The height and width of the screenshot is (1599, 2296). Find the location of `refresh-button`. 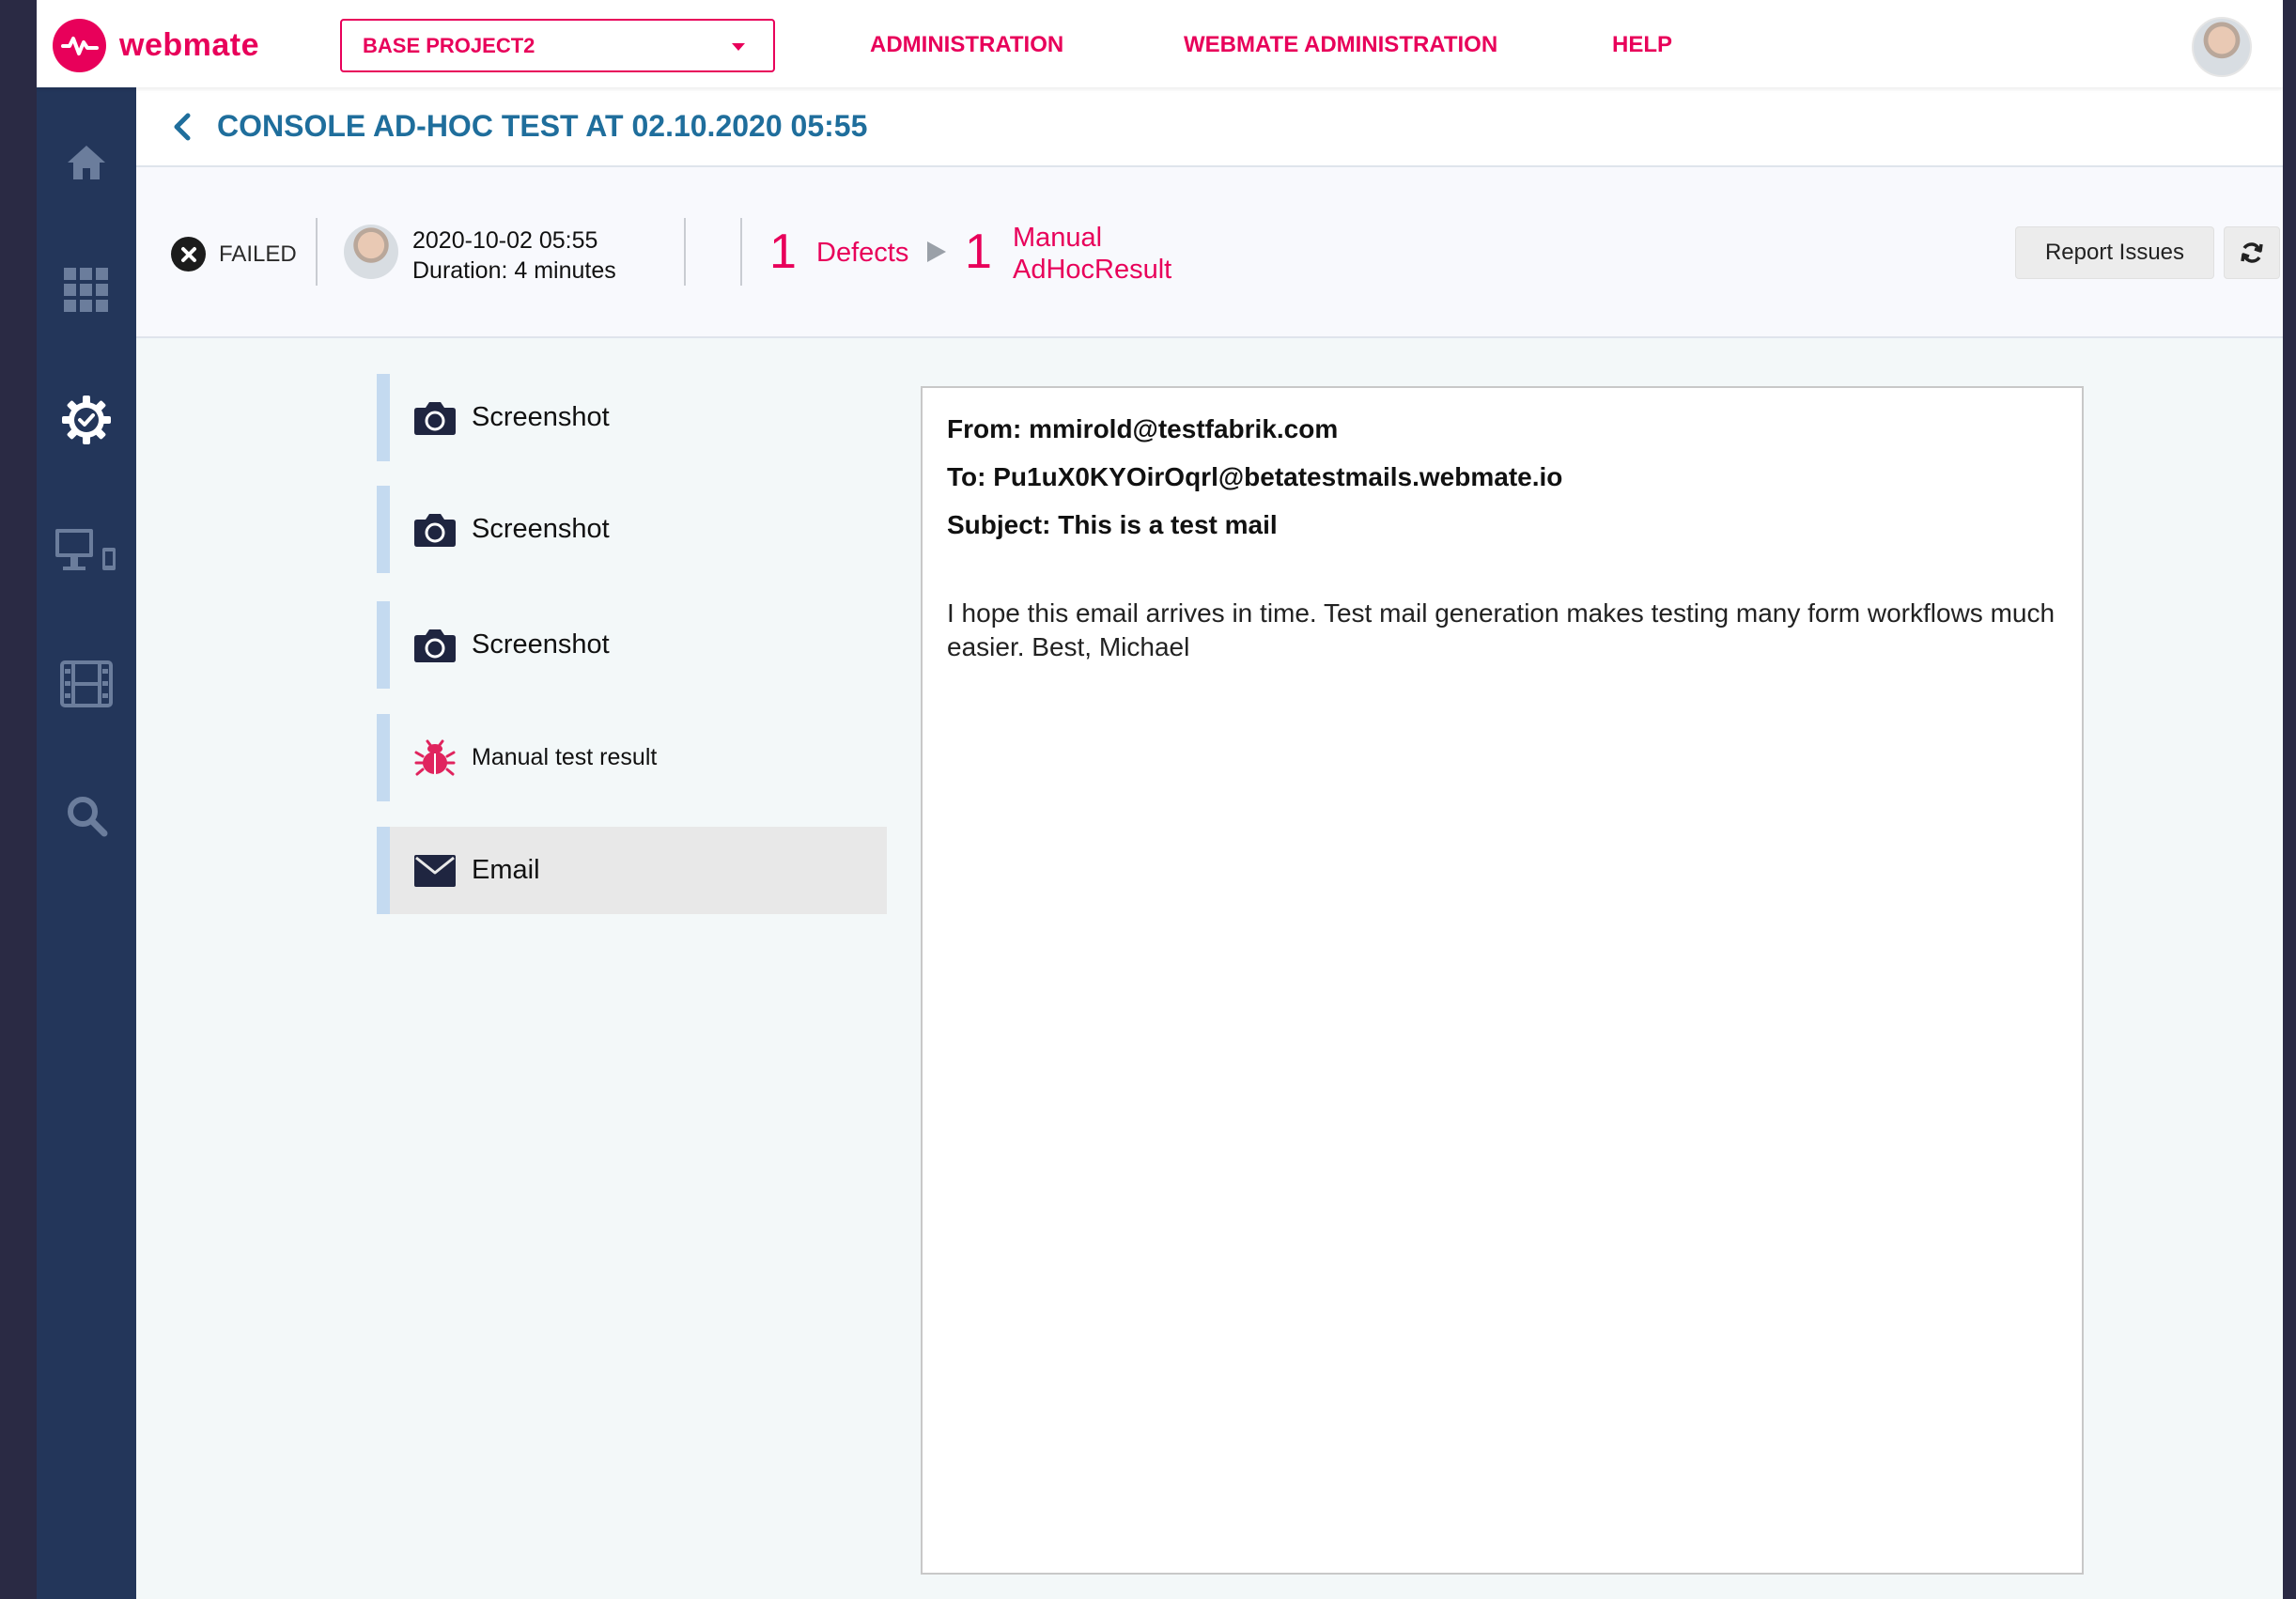

refresh-button is located at coordinates (2252, 252).